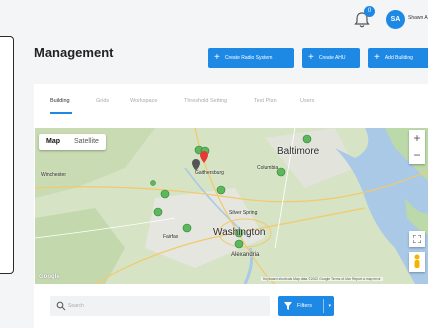 The width and height of the screenshot is (428, 328). I want to click on city-label: Fairfax, so click(171, 237).